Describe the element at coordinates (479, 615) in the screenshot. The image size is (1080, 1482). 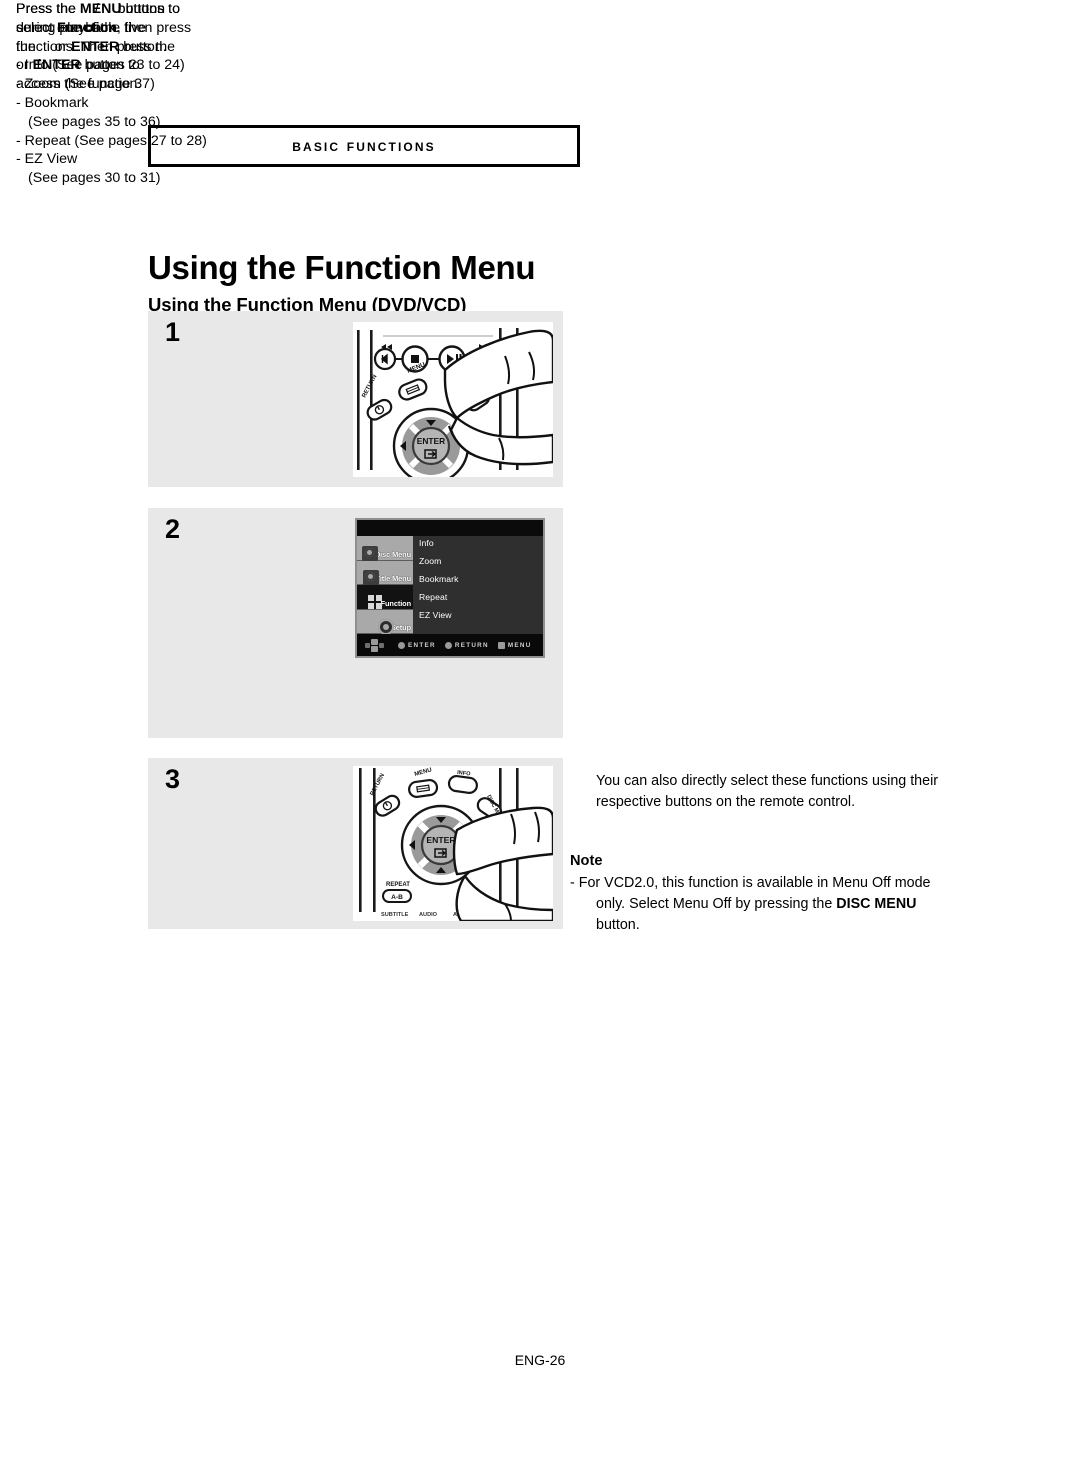
I see `osd-menu-item: EZ View` at that location.